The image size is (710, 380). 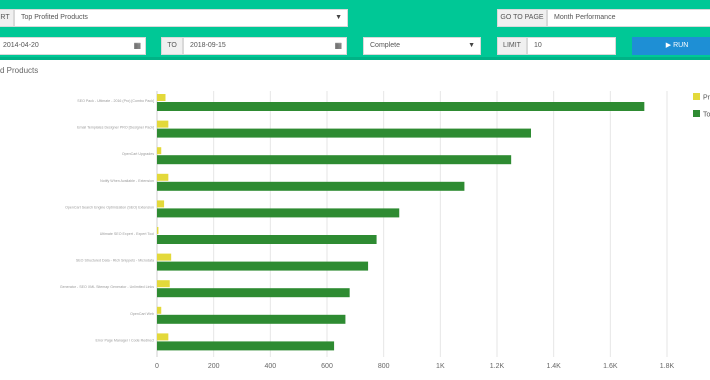 What do you see at coordinates (327, 366) in the screenshot?
I see `x-tick-label: 600` at bounding box center [327, 366].